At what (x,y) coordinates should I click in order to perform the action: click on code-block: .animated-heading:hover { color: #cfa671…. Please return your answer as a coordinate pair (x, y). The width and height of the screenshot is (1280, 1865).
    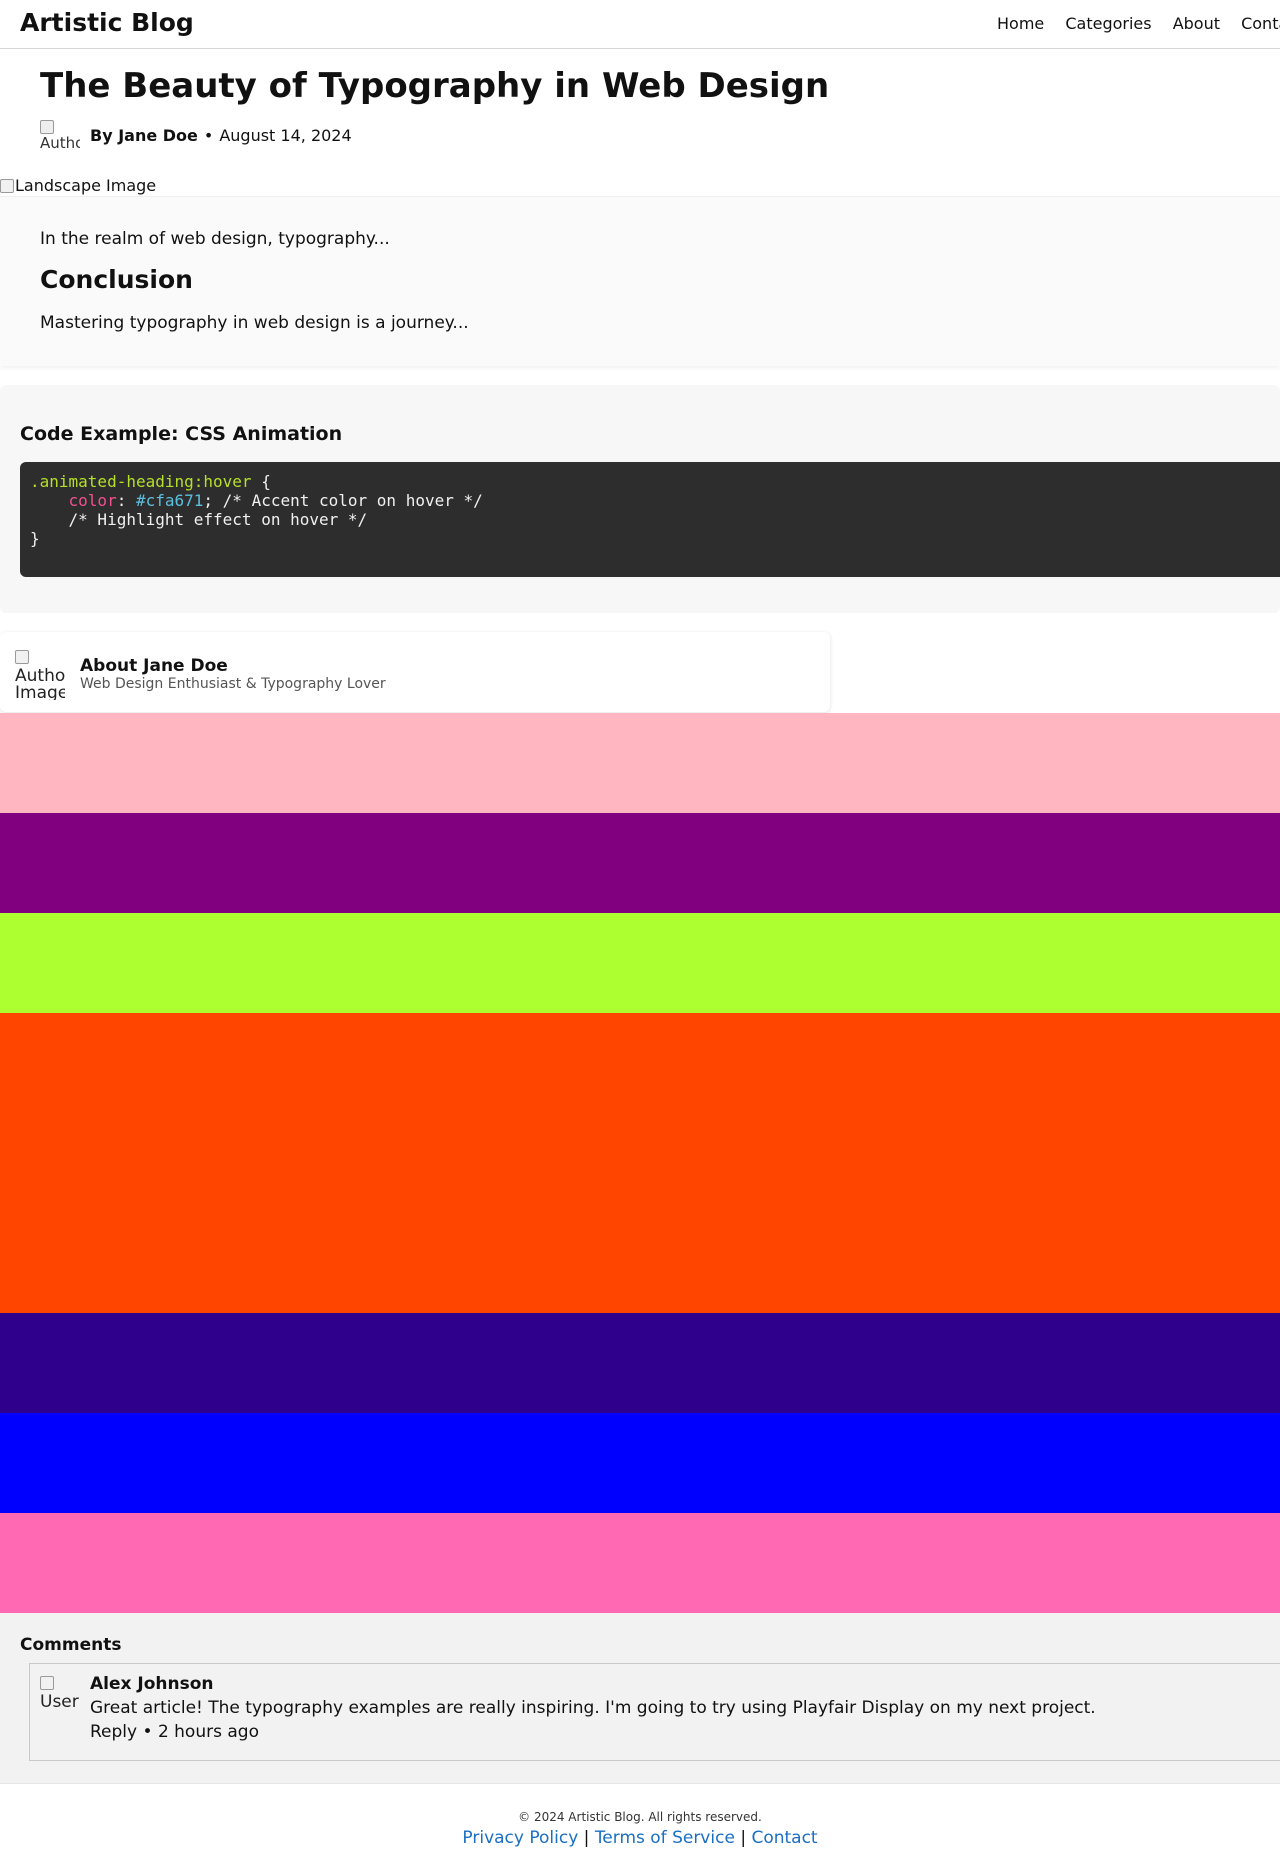
    Looking at the image, I should click on (650, 519).